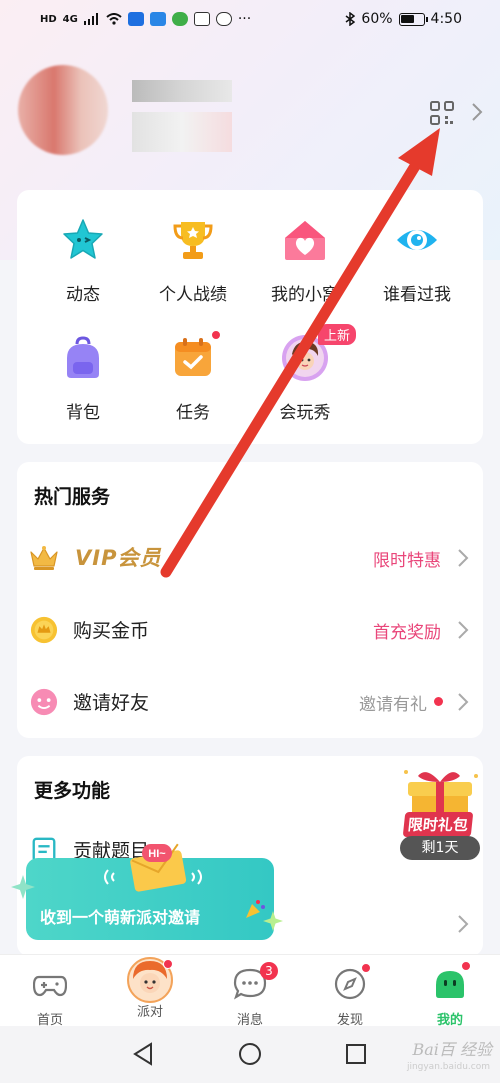 Image resolution: width=500 pixels, height=1083 pixels. What do you see at coordinates (413, 19) in the screenshot?
I see `battery-icon` at bounding box center [413, 19].